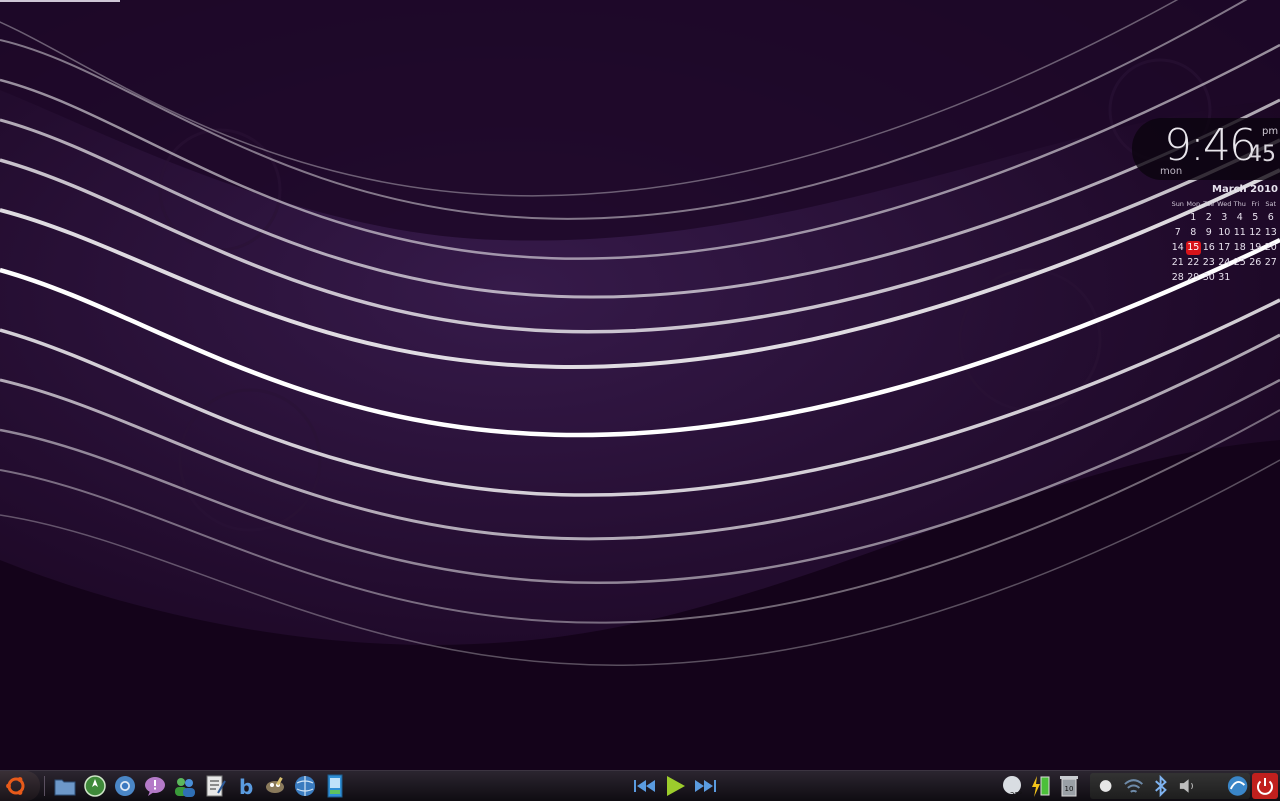 The image size is (1280, 801). What do you see at coordinates (1256, 248) in the screenshot?
I see `calendar-day: 19` at bounding box center [1256, 248].